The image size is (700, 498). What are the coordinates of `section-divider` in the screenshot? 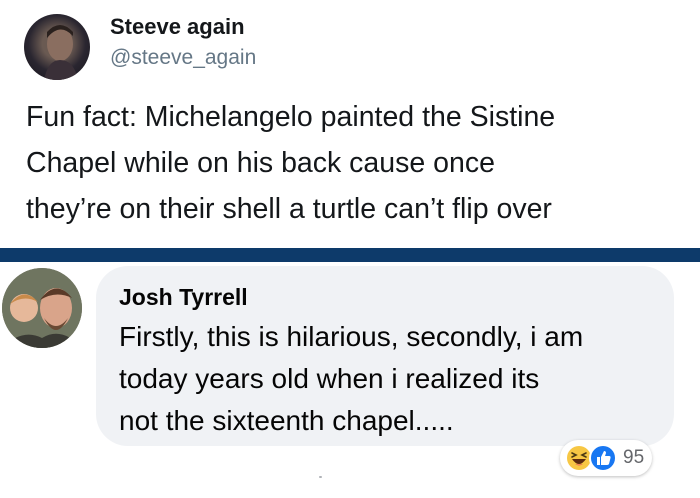 It's located at (350, 255).